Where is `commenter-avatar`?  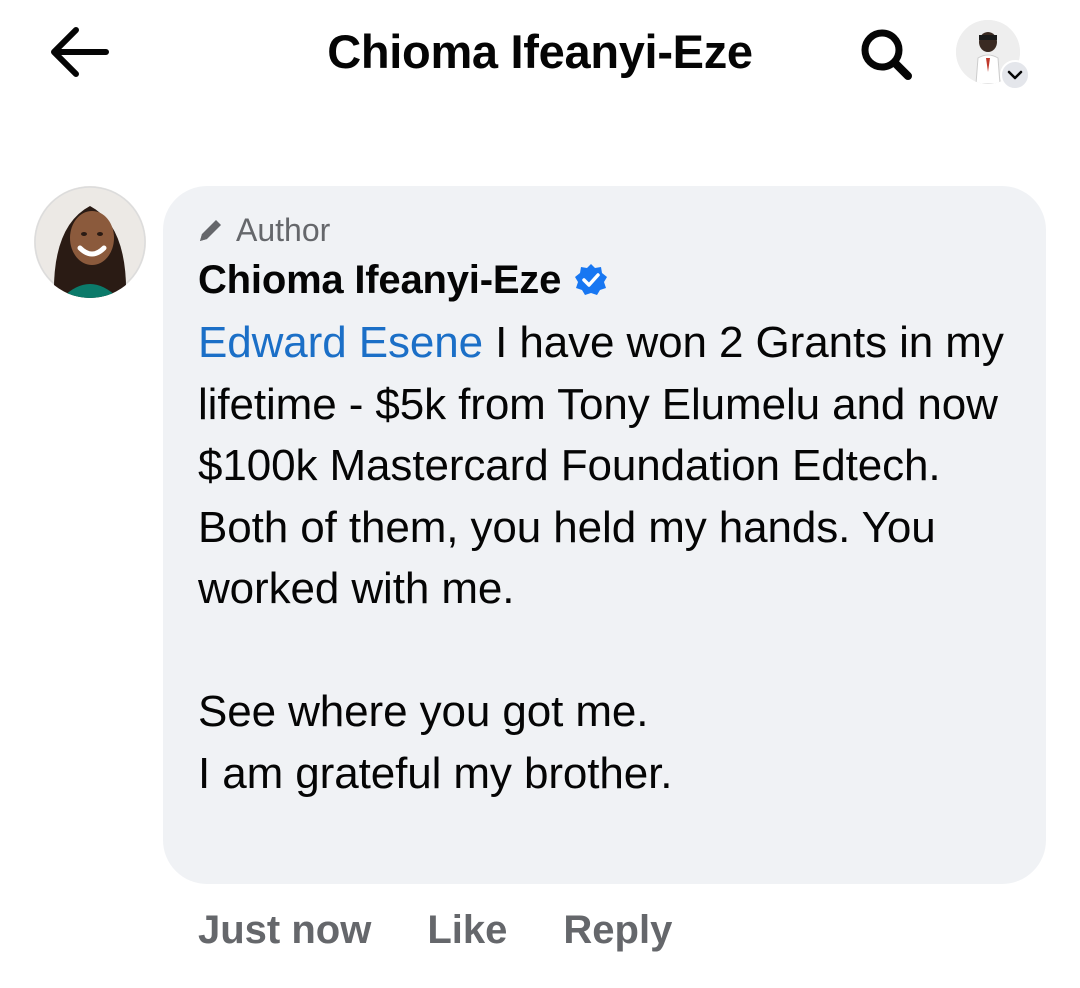 commenter-avatar is located at coordinates (90, 242).